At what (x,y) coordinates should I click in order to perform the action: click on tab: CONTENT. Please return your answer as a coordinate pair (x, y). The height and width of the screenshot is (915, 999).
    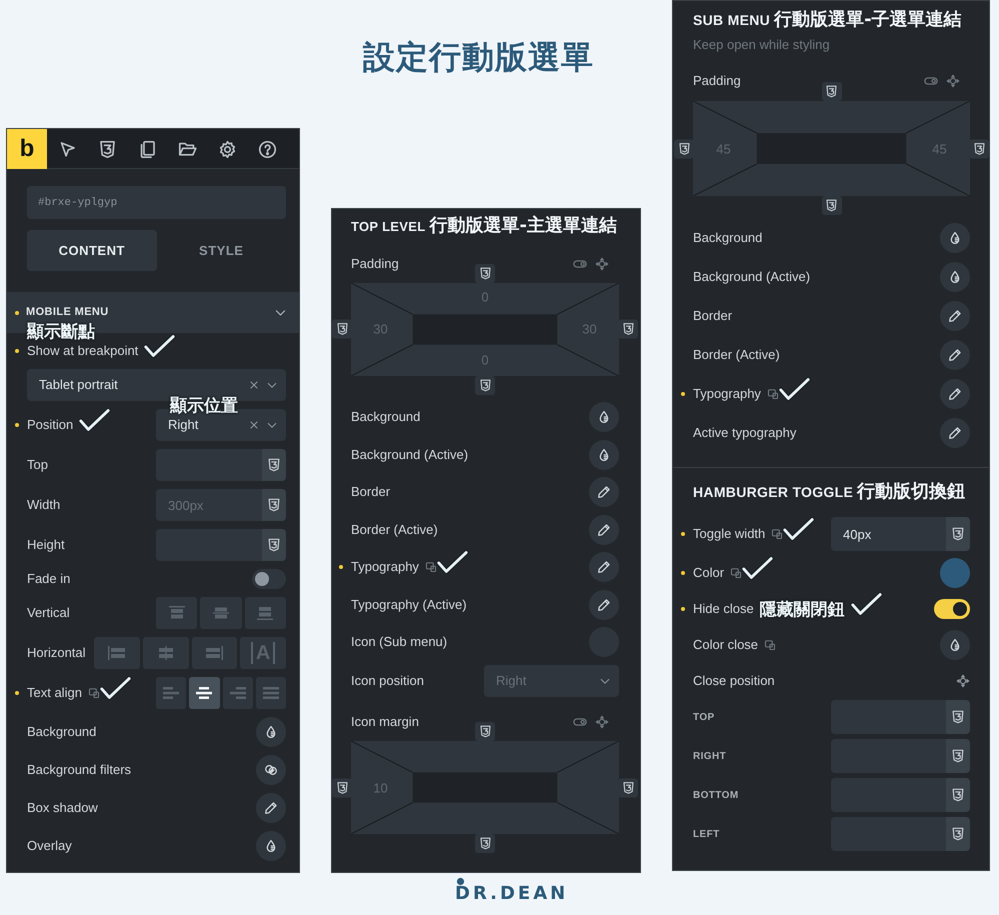
    Looking at the image, I should click on (91, 250).